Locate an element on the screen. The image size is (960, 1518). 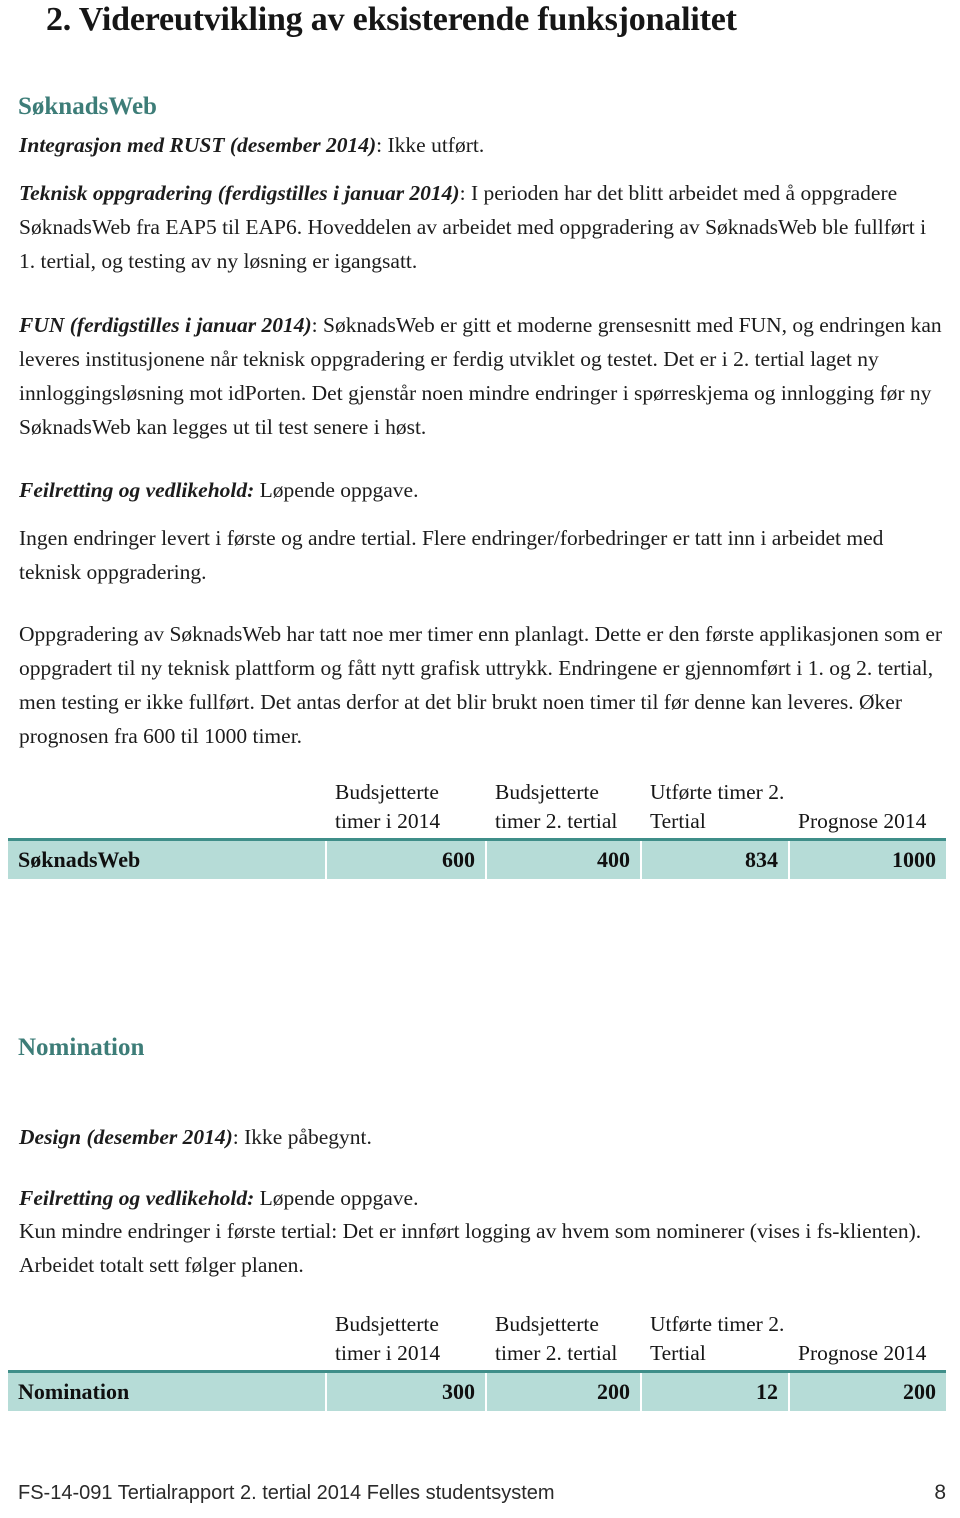
table-row: Nomination 300 200 12 200 is located at coordinates (477, 1390).